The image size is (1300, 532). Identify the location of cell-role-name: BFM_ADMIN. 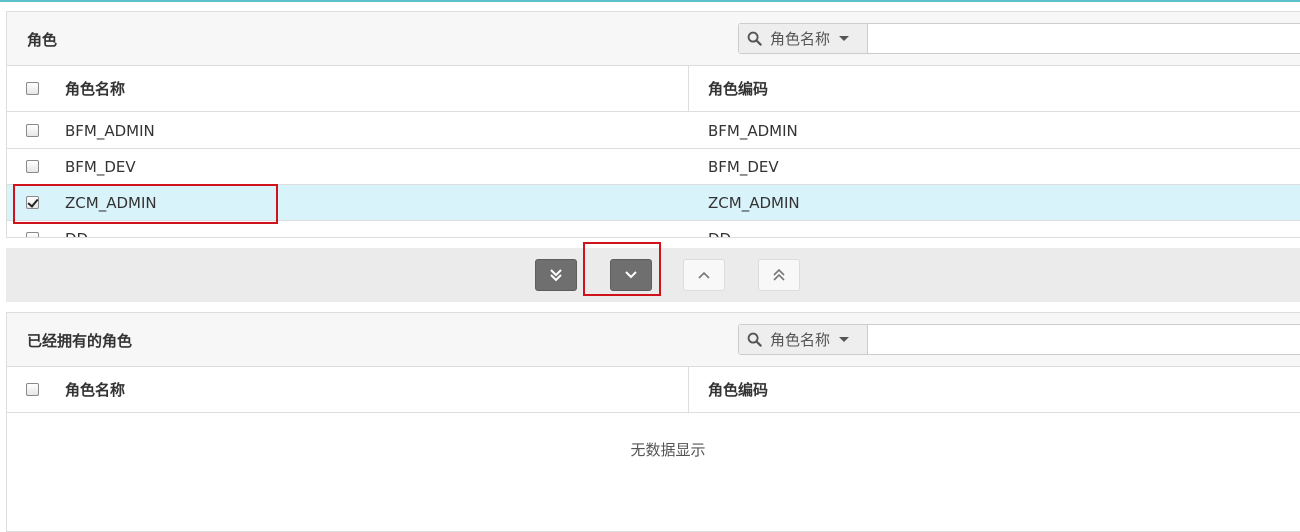
(110, 131).